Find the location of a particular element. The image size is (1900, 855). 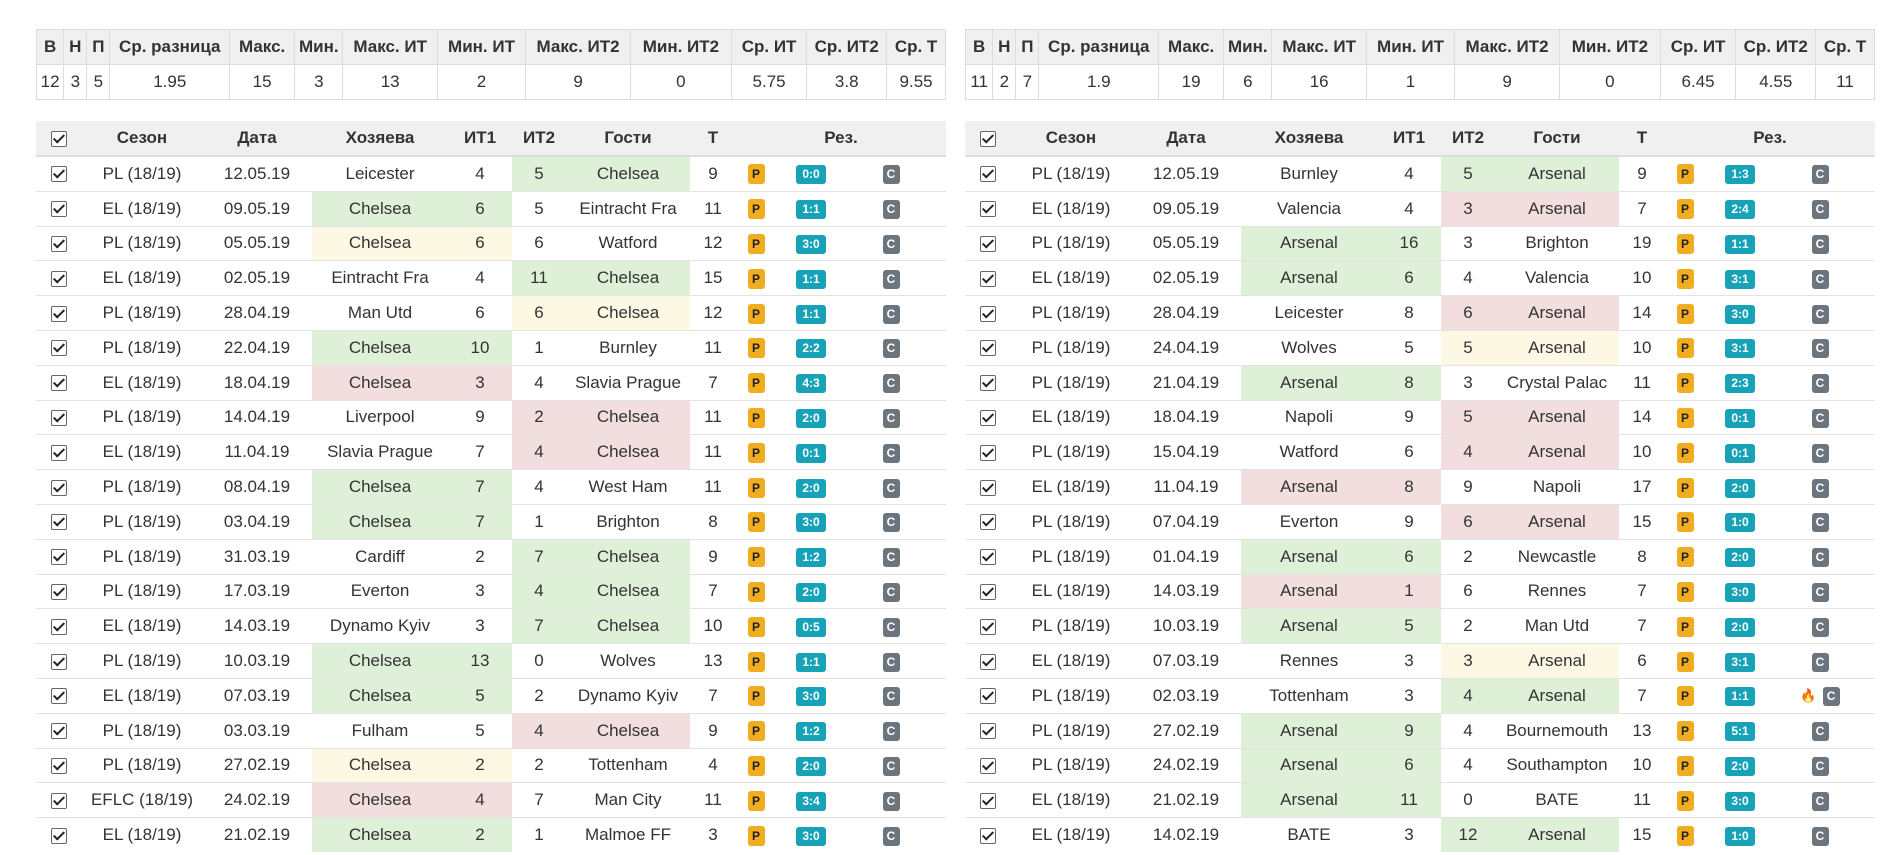

matches-header-cell: Сезон is located at coordinates (1071, 139).